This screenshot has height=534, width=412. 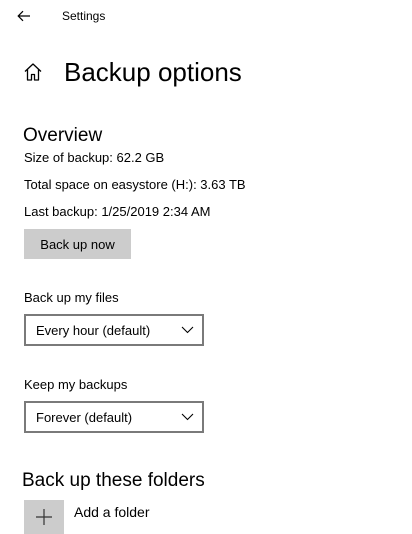 I want to click on add-folder-button, so click(x=44, y=517).